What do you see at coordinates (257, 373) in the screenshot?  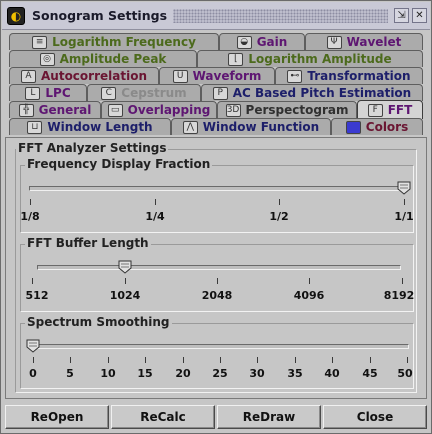 I see `tick-label: 30` at bounding box center [257, 373].